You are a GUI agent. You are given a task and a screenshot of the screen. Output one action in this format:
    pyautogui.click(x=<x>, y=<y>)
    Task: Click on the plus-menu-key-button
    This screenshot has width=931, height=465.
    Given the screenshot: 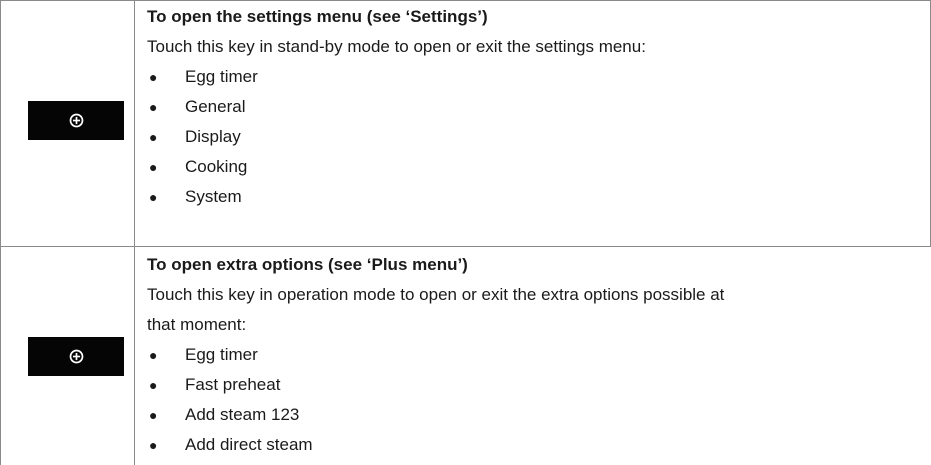 What is the action you would take?
    pyautogui.click(x=76, y=356)
    